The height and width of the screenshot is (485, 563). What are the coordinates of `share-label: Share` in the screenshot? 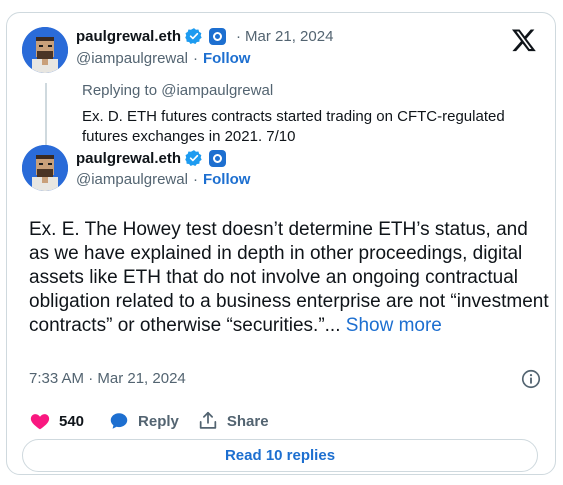 It's located at (247, 421).